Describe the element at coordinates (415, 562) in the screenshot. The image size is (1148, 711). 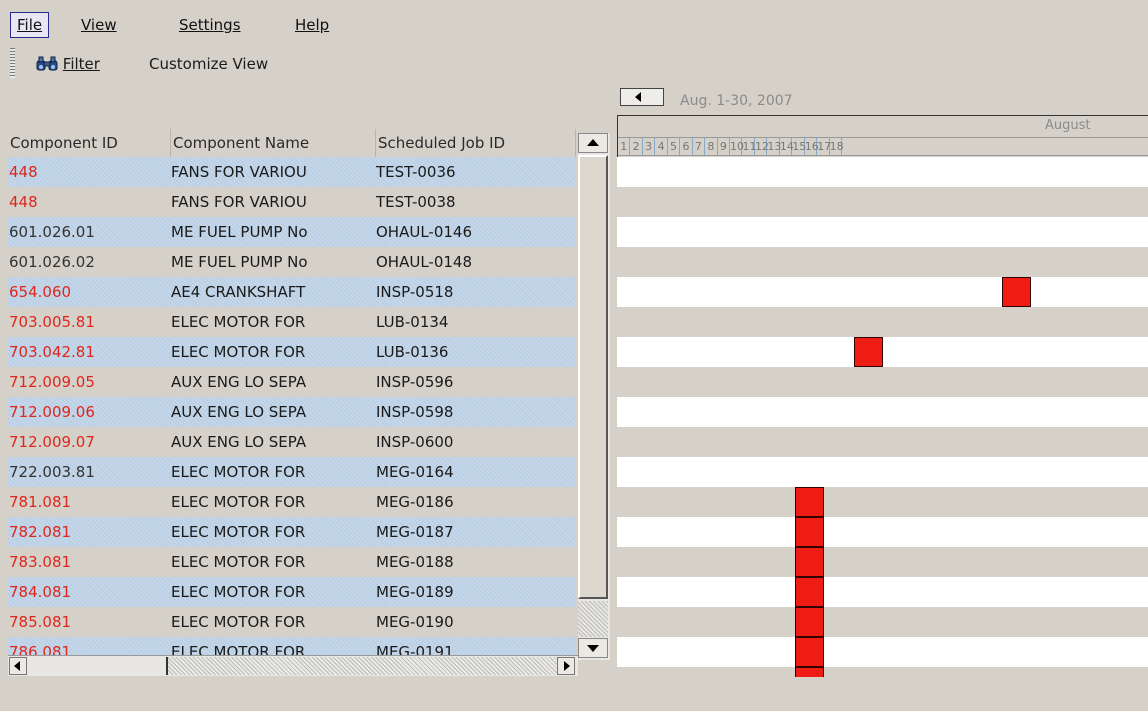
I see `scheduled-job-id-cell: MEG-0188` at that location.